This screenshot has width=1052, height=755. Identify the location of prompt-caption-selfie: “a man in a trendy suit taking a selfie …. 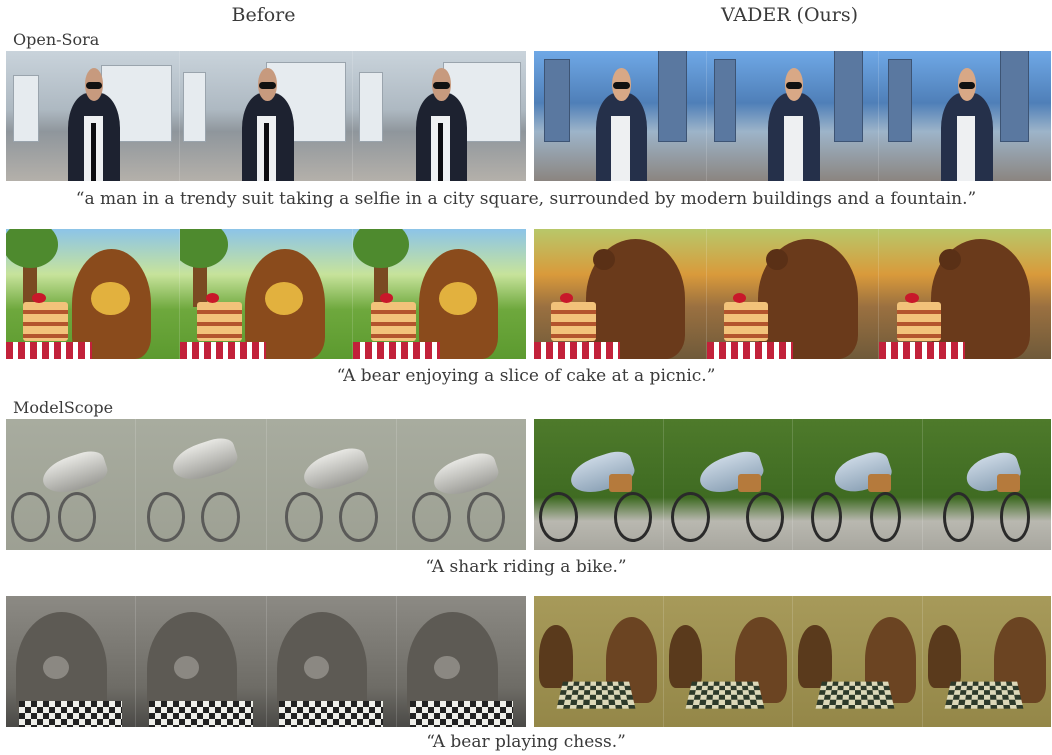
(526, 199).